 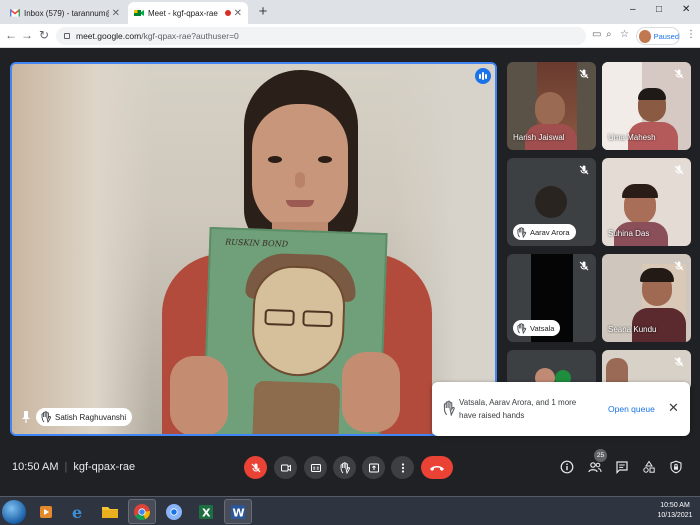 I want to click on open-queue-button: Open queue, so click(x=631, y=409).